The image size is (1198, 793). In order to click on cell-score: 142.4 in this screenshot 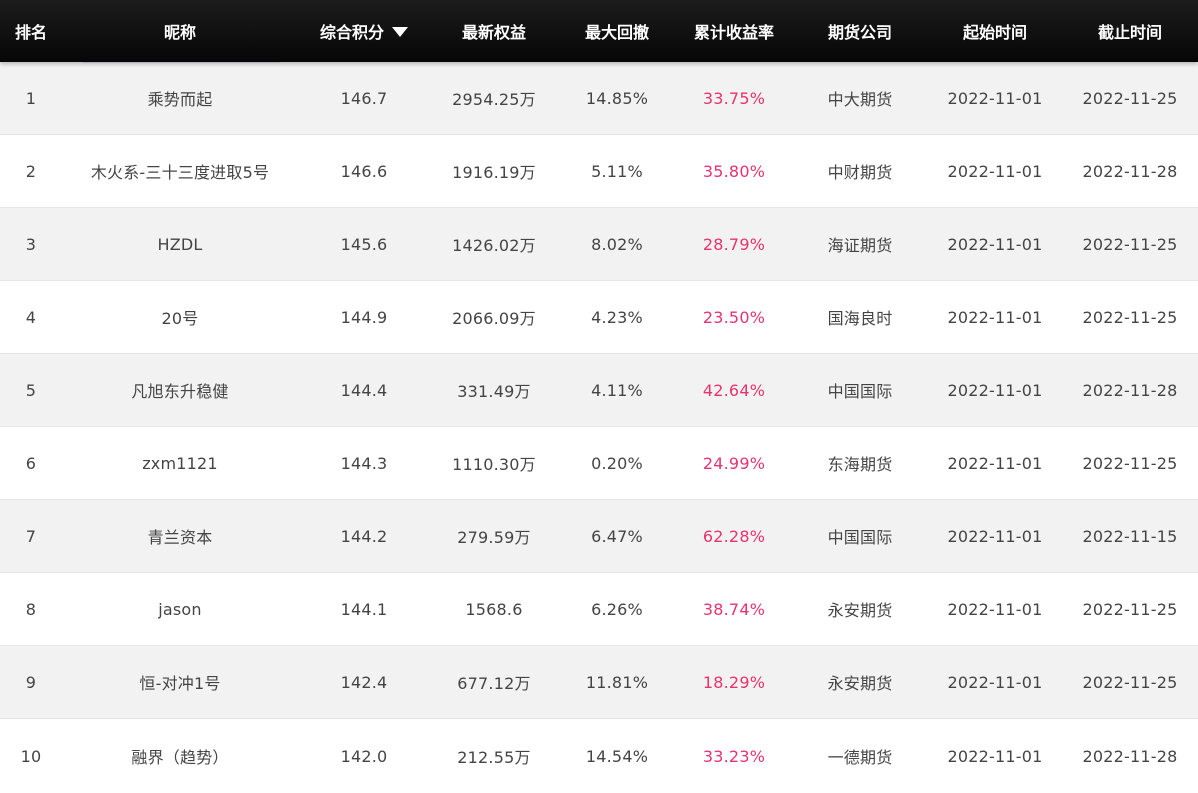, I will do `click(364, 682)`.